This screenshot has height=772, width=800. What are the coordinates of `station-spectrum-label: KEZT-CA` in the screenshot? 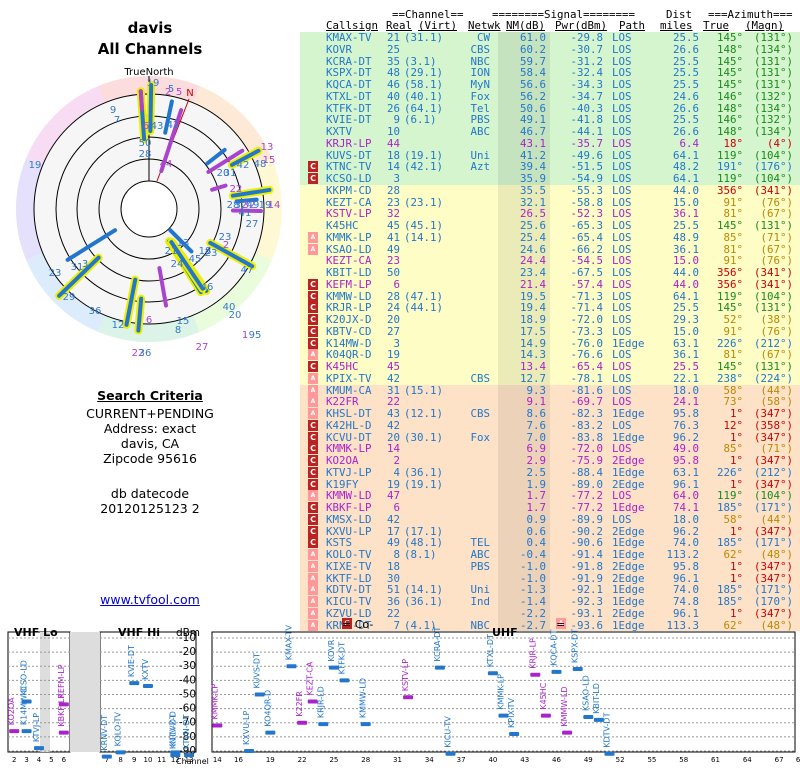 It's located at (310, 678).